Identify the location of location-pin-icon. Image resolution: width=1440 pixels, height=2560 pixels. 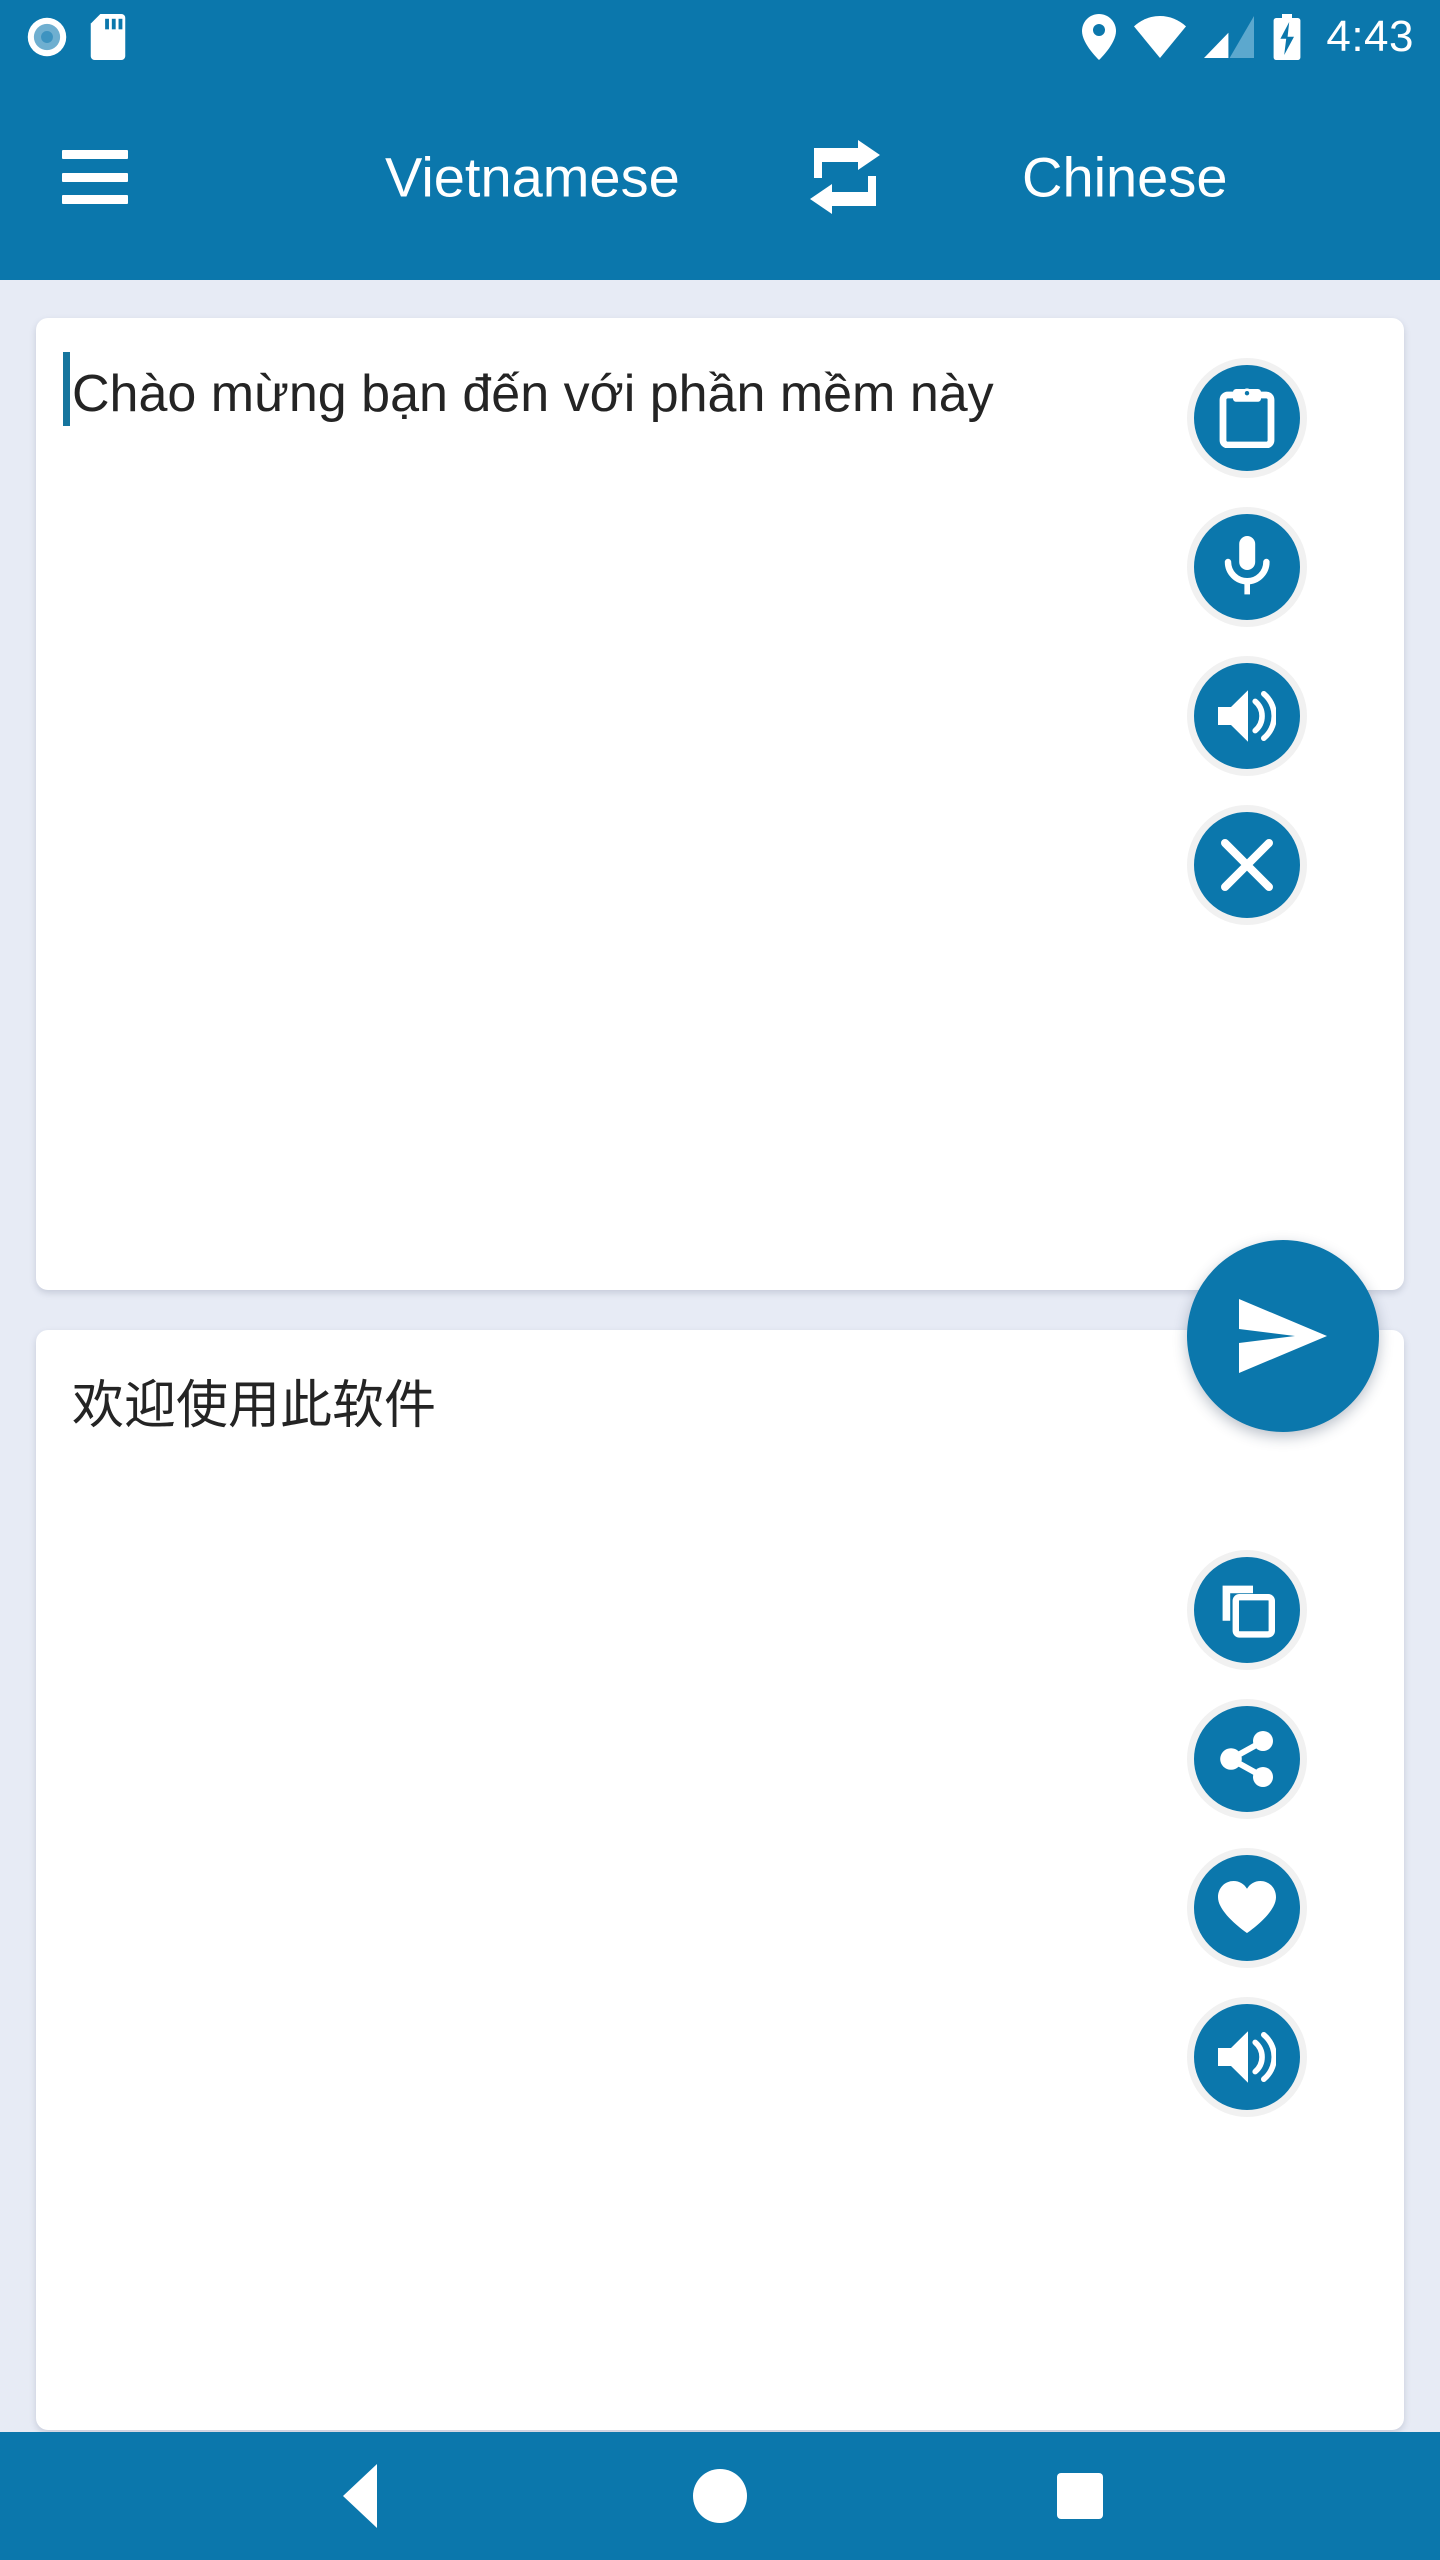
(1099, 37).